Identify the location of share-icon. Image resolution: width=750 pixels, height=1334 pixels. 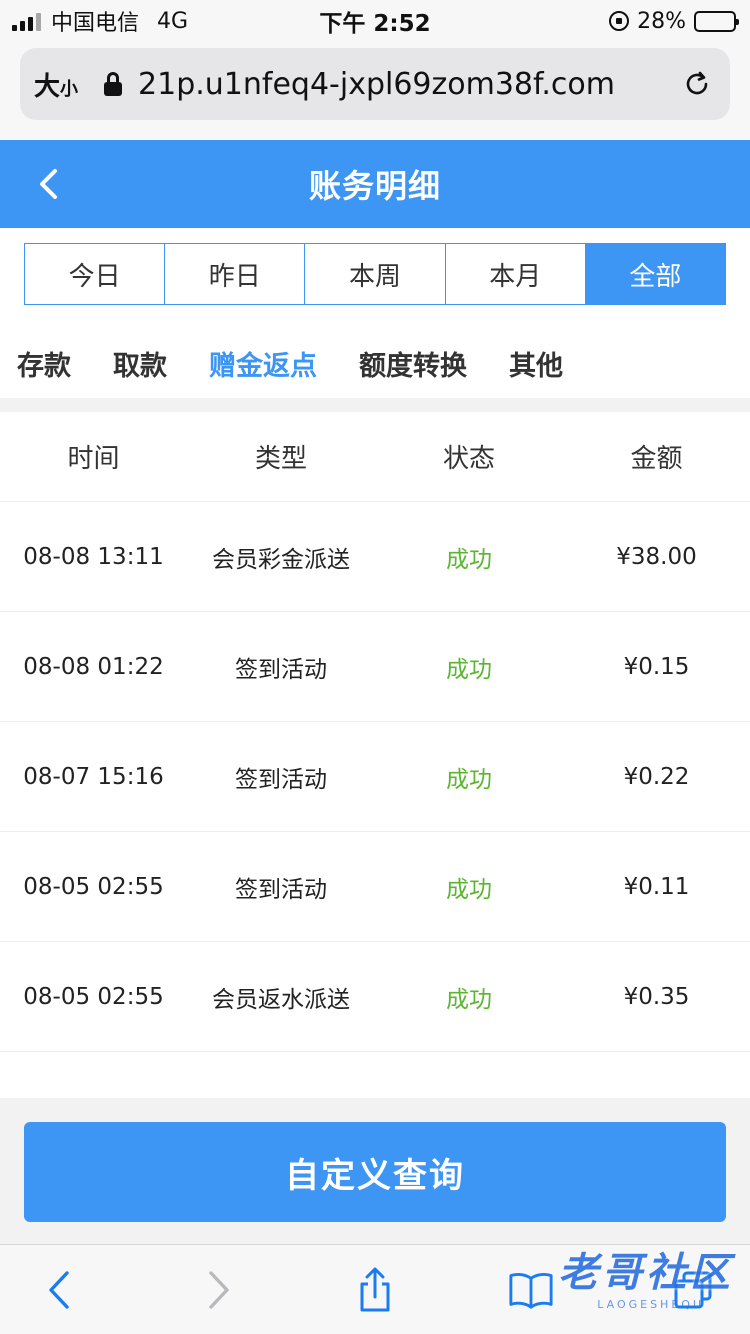
(375, 1289).